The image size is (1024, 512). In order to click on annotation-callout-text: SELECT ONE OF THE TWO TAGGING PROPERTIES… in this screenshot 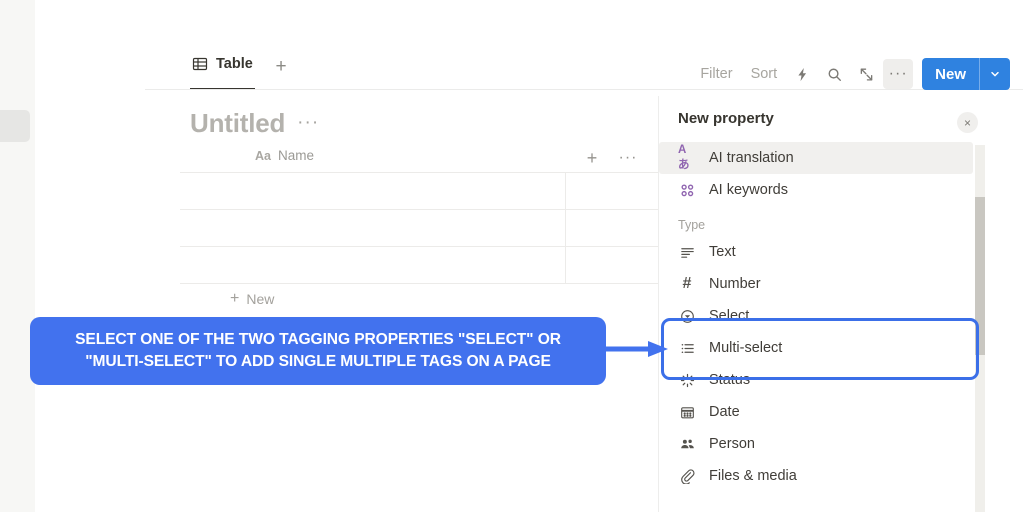, I will do `click(318, 350)`.